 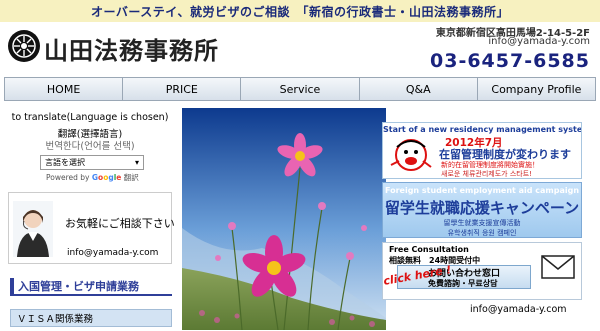 What do you see at coordinates (536, 89) in the screenshot?
I see `nav-company-profile: Company Profile` at bounding box center [536, 89].